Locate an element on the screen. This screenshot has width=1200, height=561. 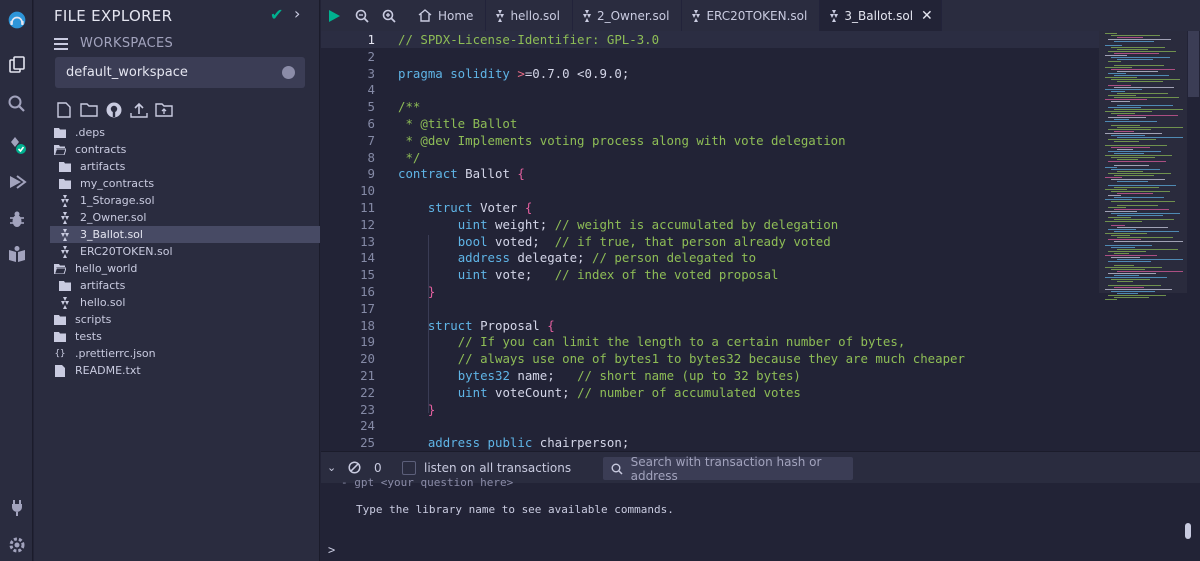
learneth-icon is located at coordinates (16, 255).